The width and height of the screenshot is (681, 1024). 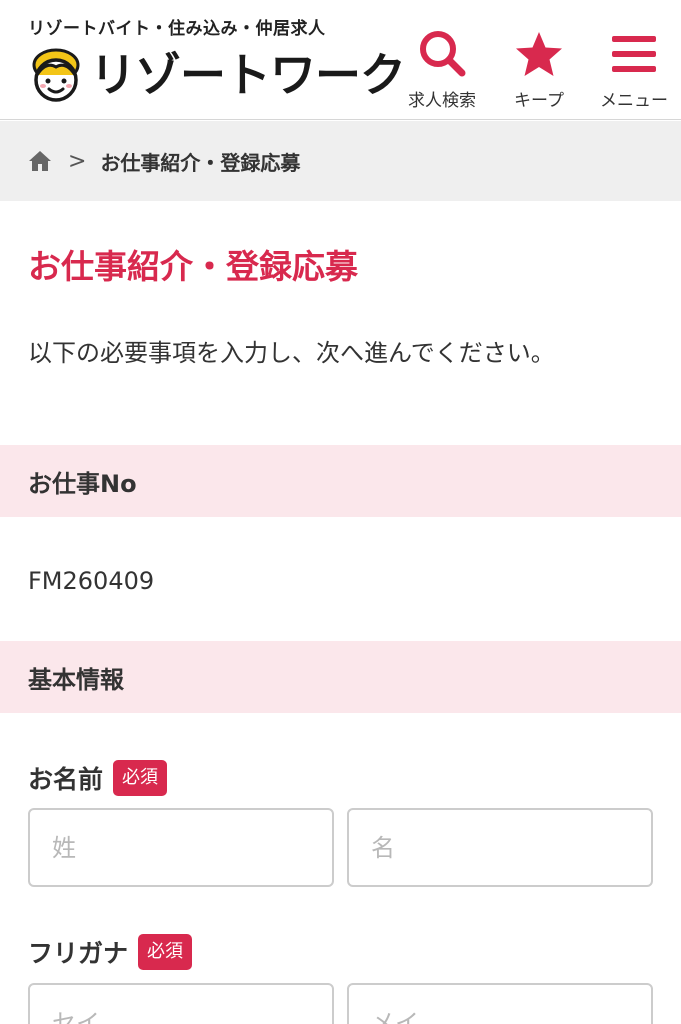 What do you see at coordinates (500, 847) in the screenshot?
I see `first-name-input` at bounding box center [500, 847].